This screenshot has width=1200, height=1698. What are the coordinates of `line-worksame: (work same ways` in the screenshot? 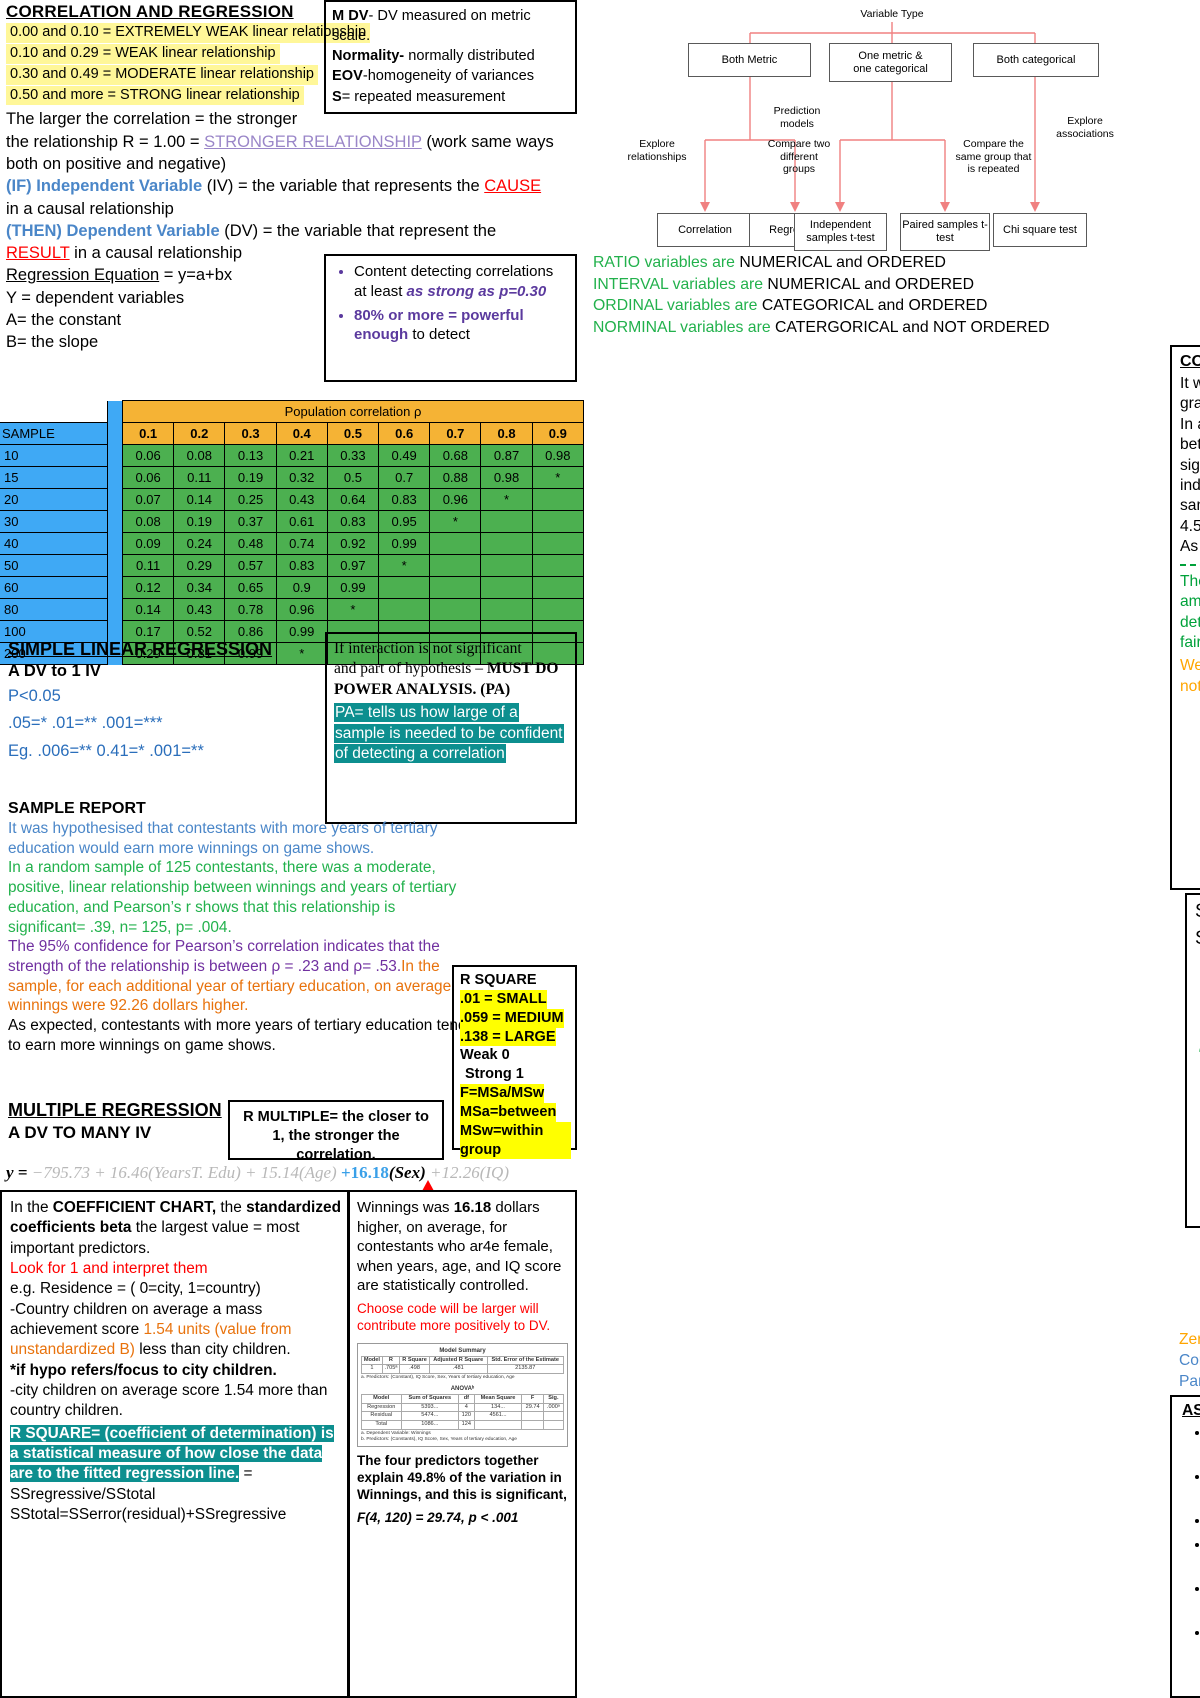 It's located at (487, 141).